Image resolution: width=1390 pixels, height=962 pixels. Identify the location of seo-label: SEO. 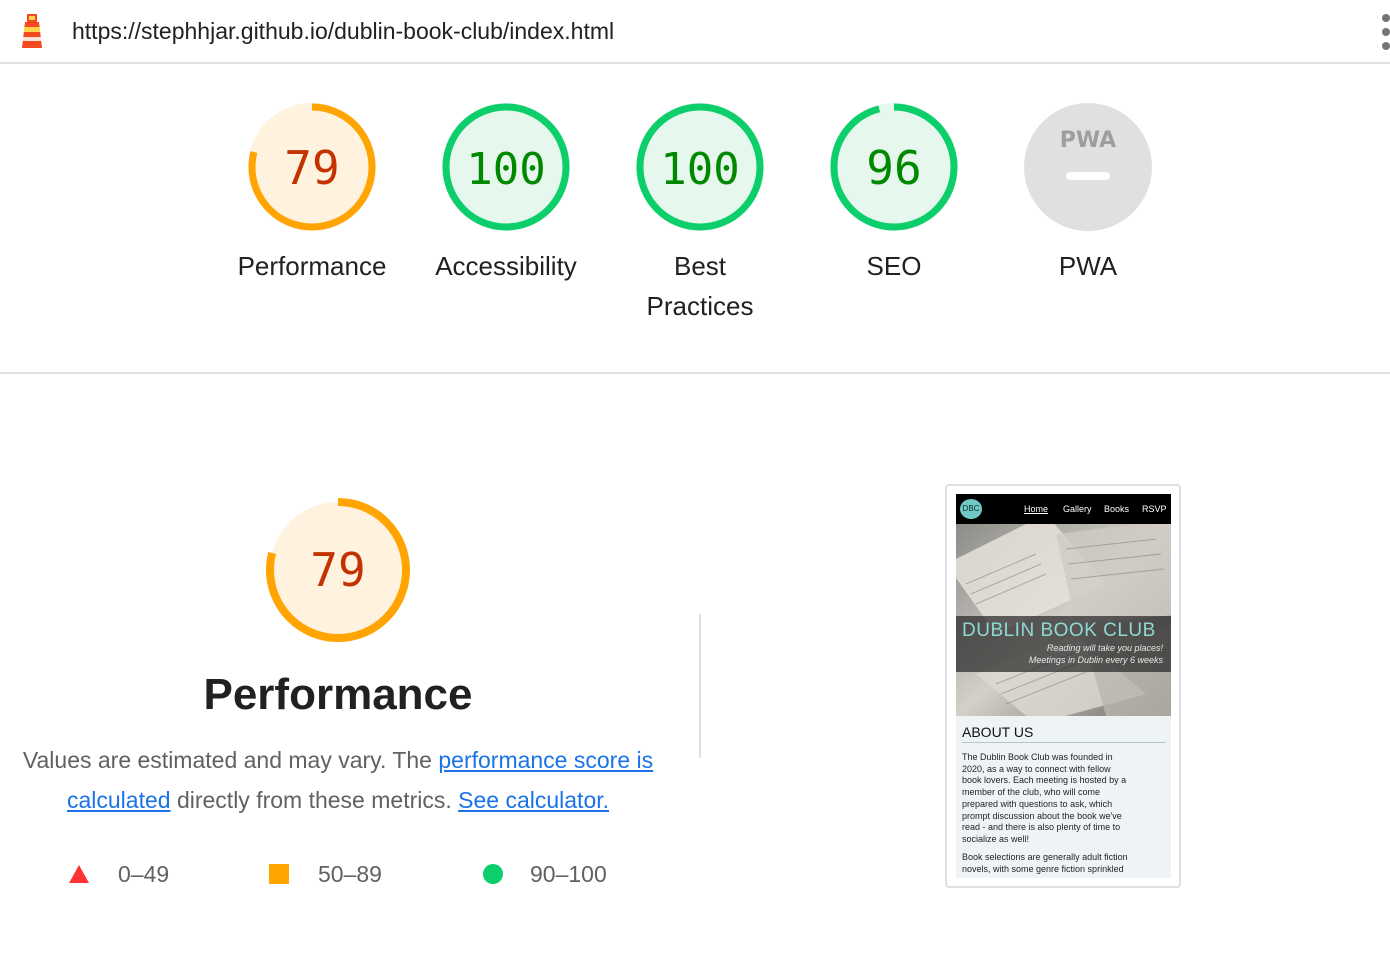
(894, 266).